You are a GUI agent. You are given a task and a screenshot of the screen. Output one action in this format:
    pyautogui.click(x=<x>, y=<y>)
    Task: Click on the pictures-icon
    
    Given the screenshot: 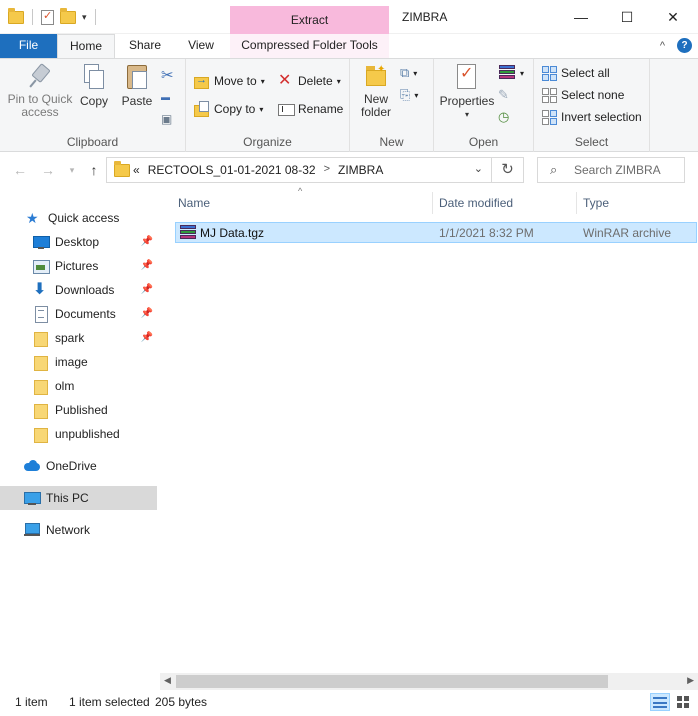 What is the action you would take?
    pyautogui.click(x=41, y=266)
    